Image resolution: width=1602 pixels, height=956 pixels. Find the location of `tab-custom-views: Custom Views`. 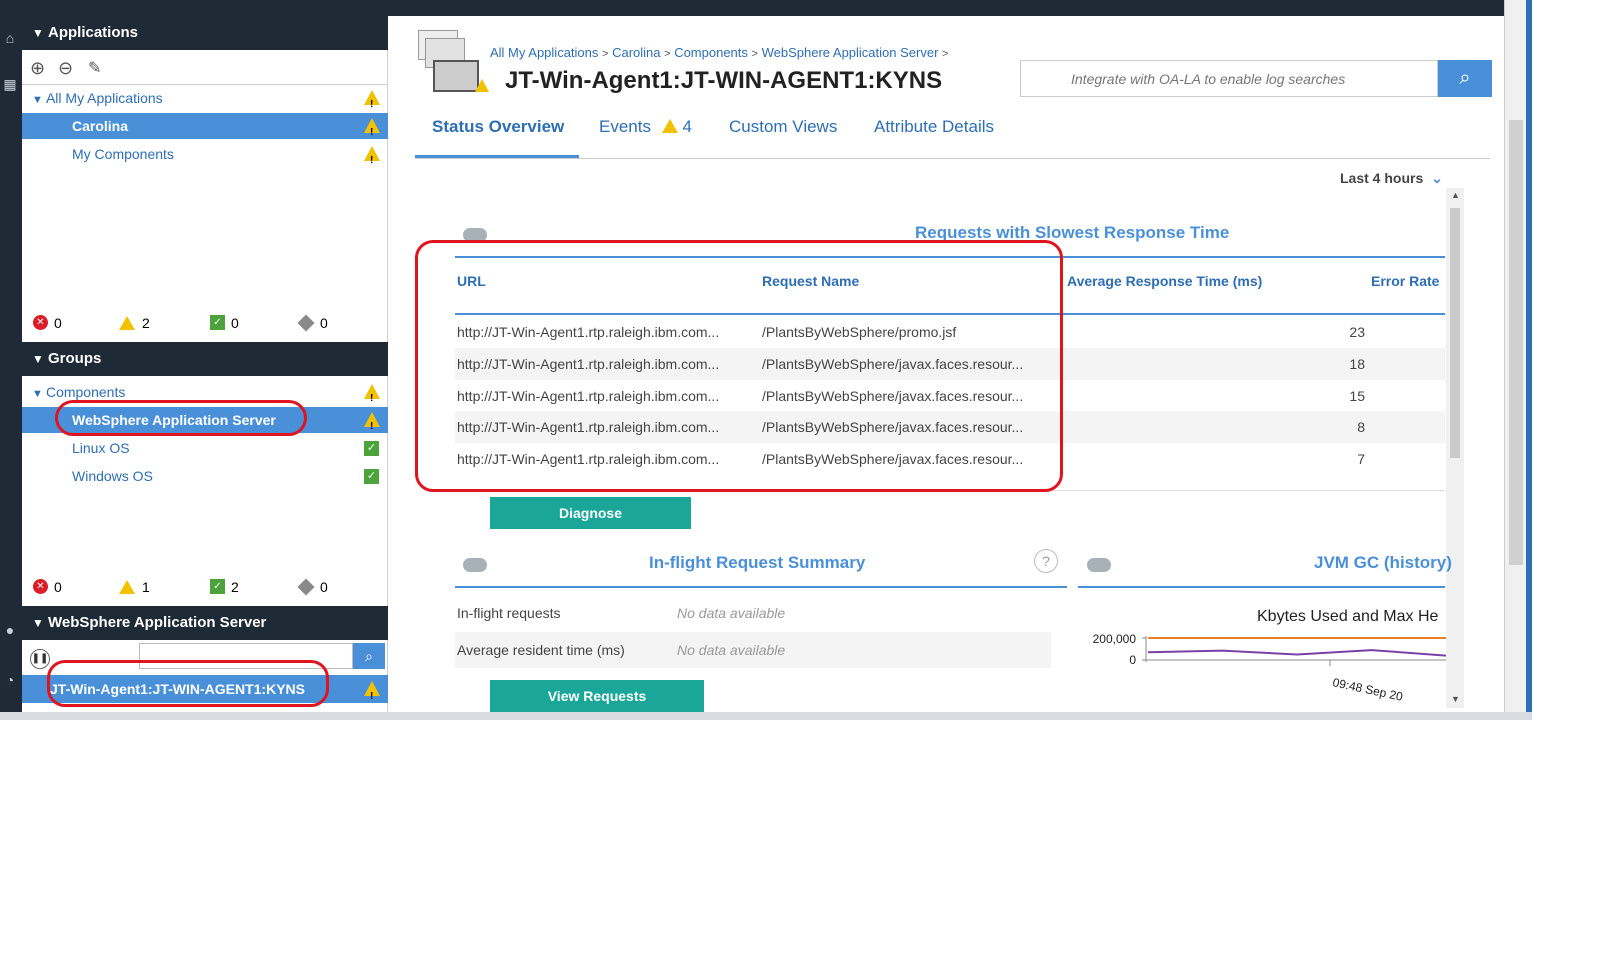

tab-custom-views: Custom Views is located at coordinates (783, 127).